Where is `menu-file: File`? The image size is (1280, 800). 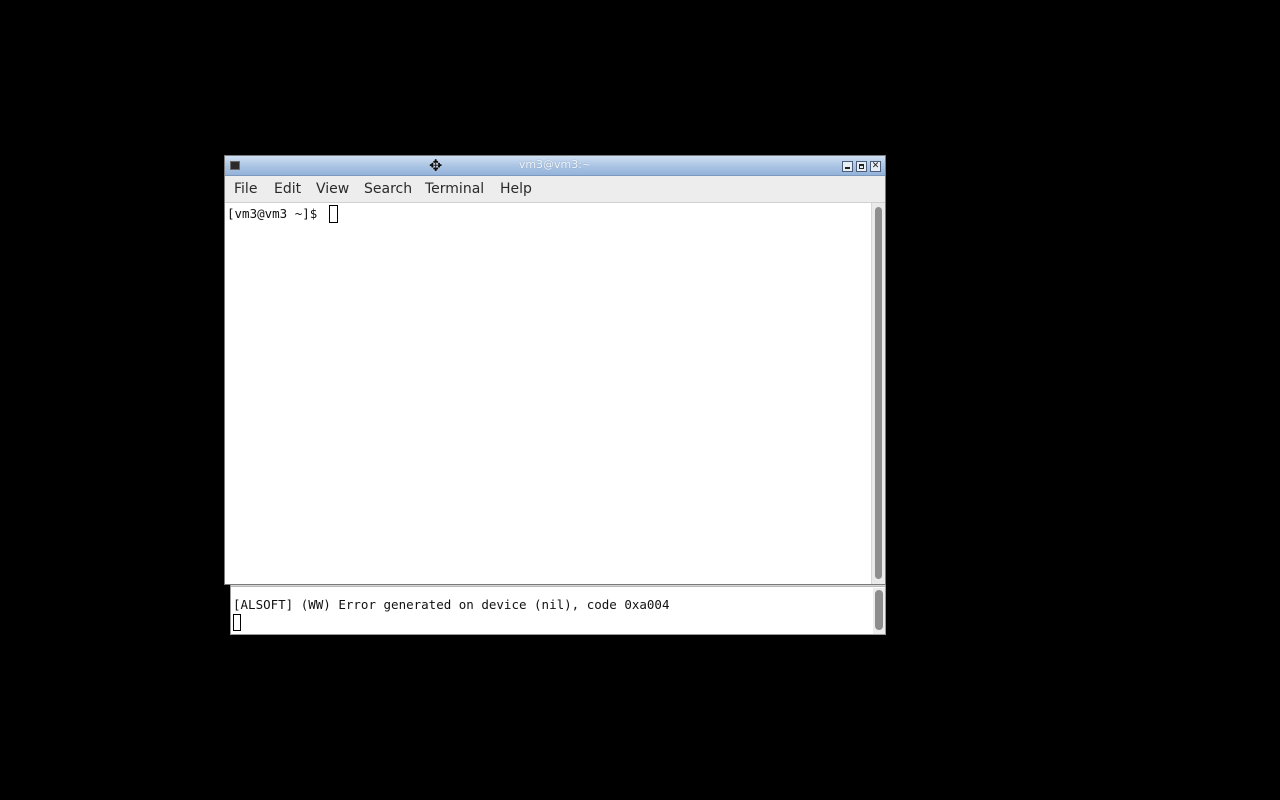 menu-file: File is located at coordinates (245, 189).